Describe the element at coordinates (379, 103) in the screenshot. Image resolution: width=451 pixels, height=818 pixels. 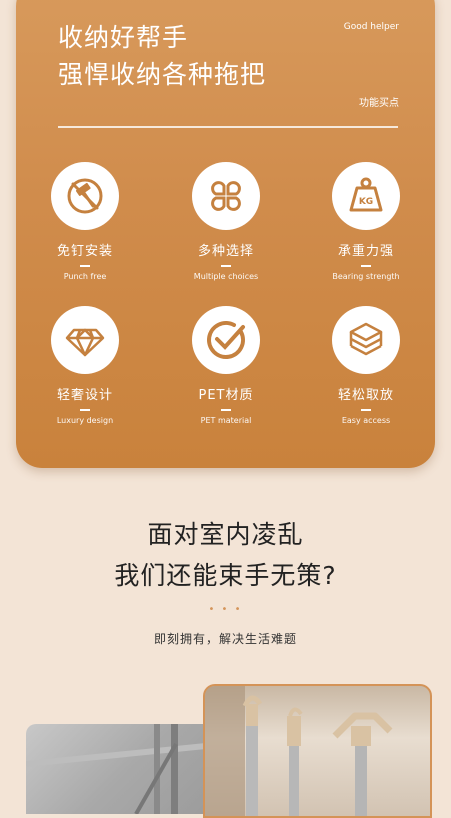
I see `selling-points-label: 功能买点` at that location.